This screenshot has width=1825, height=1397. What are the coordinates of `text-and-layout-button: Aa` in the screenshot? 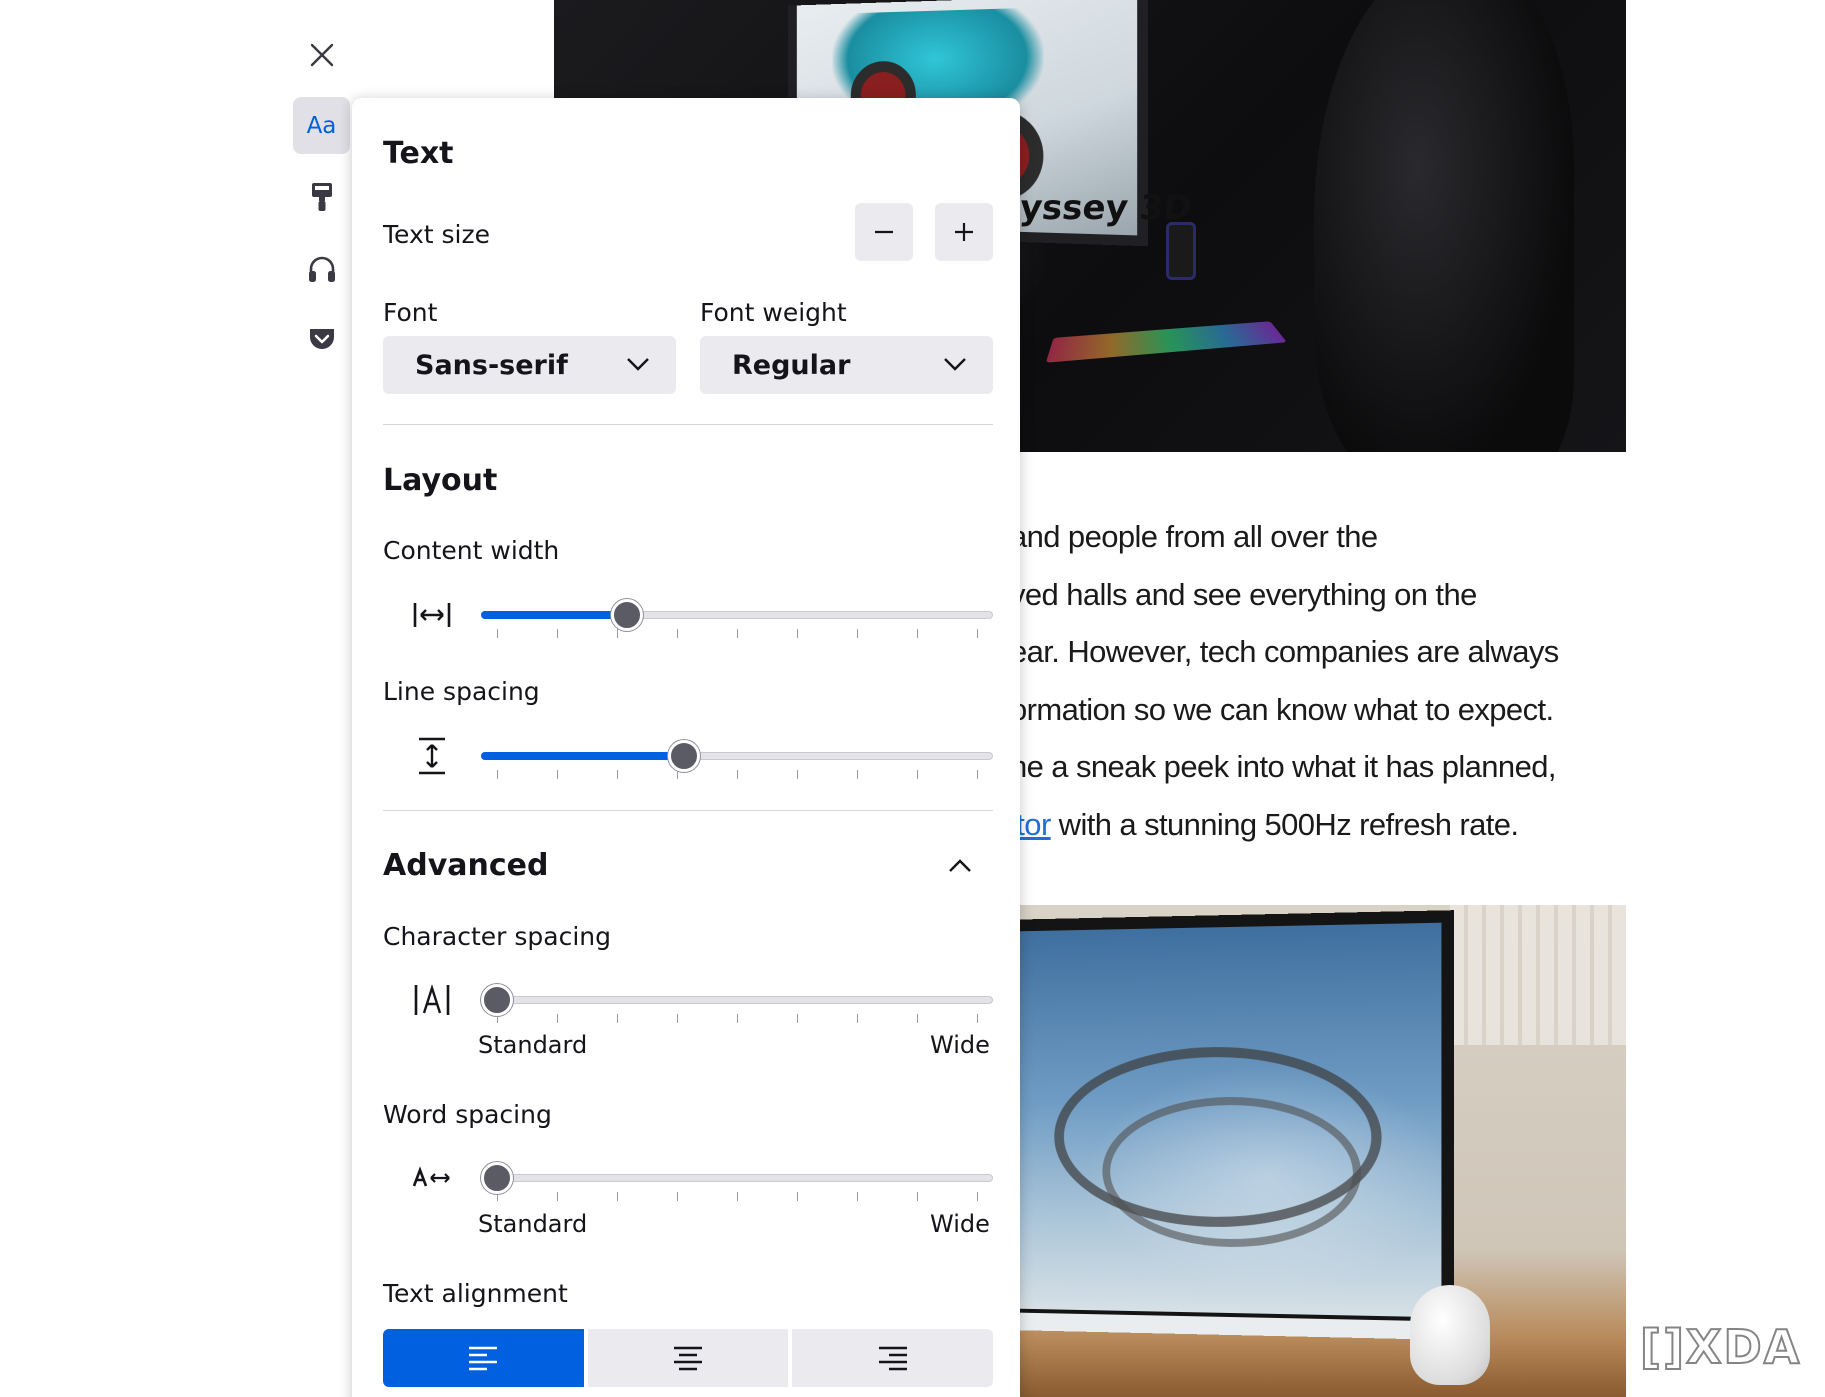 It's located at (321, 125).